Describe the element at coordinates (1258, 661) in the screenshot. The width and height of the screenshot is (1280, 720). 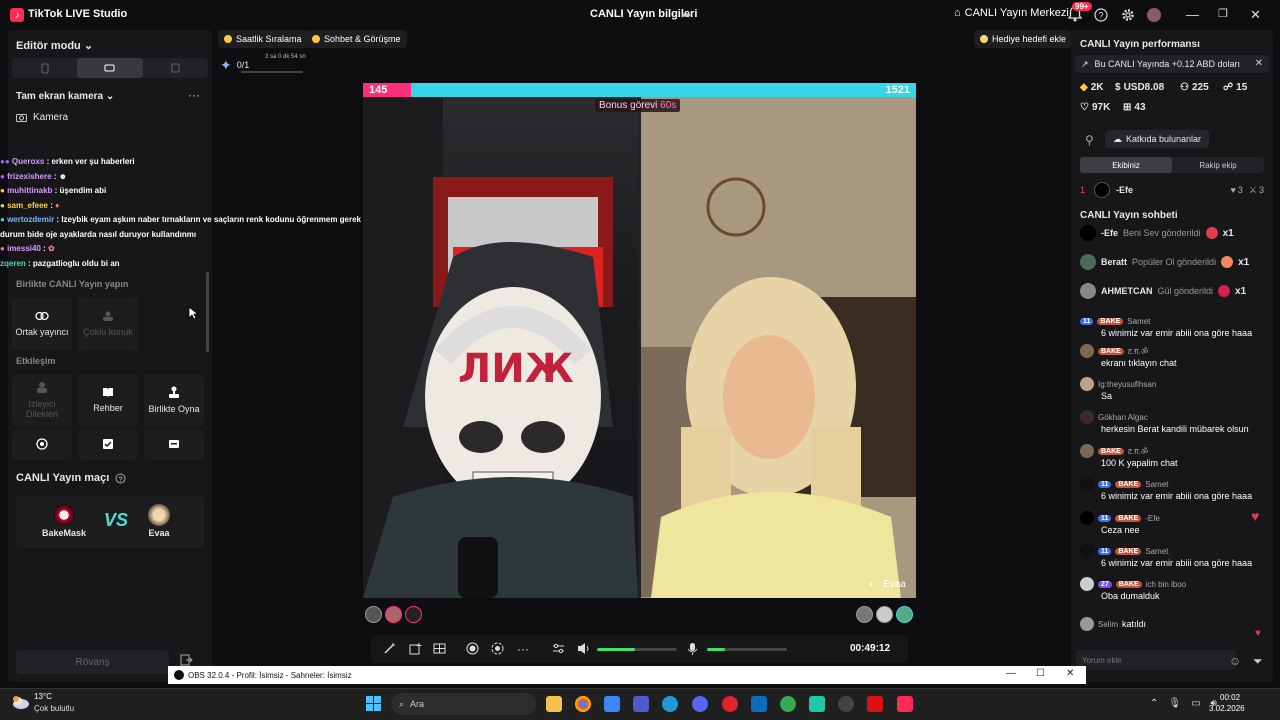
I see `filter-icon: ⏷` at that location.